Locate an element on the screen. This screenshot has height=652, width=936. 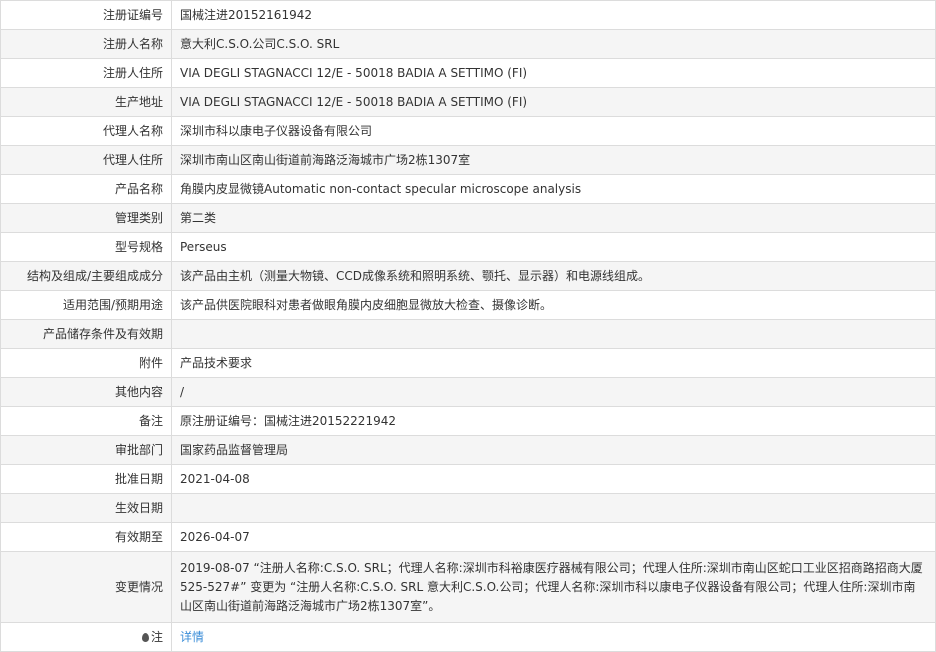
table-row: 产品储存条件及有效期 is located at coordinates (468, 334).